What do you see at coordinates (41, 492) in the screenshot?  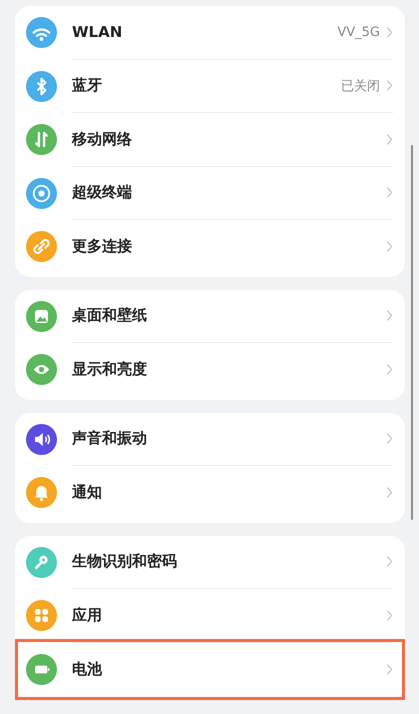 I see `bell-icon` at bounding box center [41, 492].